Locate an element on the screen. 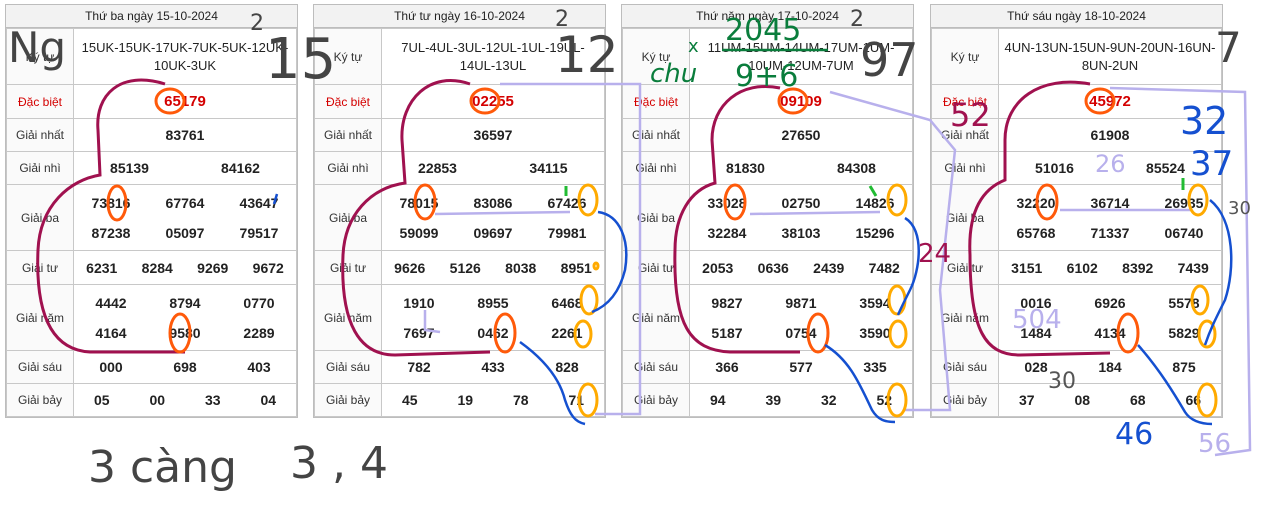 This screenshot has width=1261, height=506. giai-nam-value: 1910 is located at coordinates (419, 302).